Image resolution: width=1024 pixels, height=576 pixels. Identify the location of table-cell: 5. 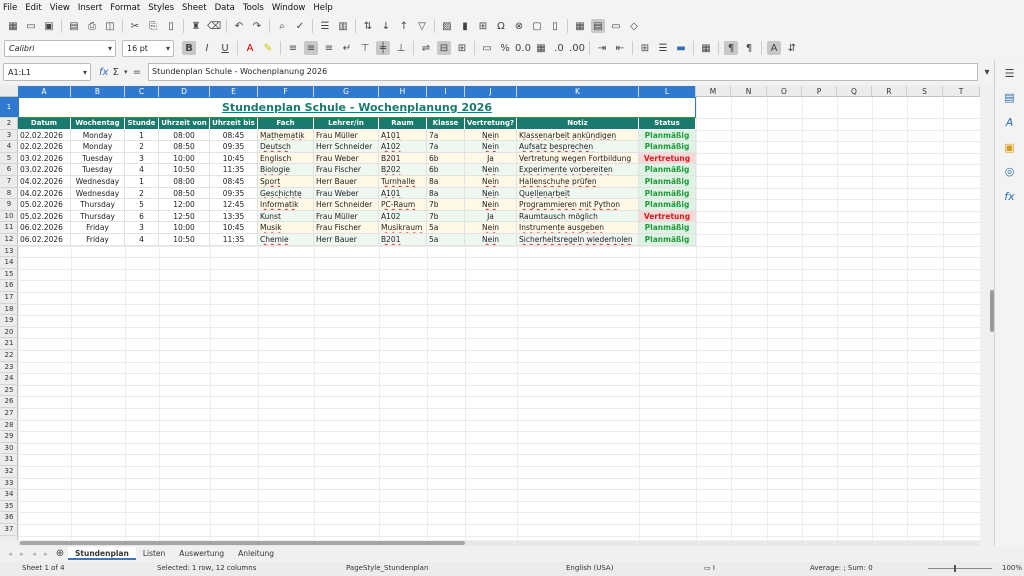
(142, 205).